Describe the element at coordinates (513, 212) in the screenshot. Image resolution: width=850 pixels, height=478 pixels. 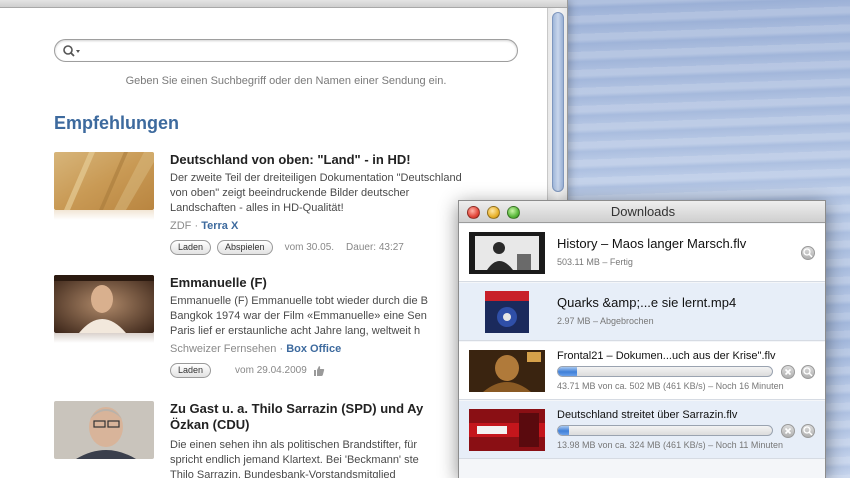
I see `zoom-button` at that location.